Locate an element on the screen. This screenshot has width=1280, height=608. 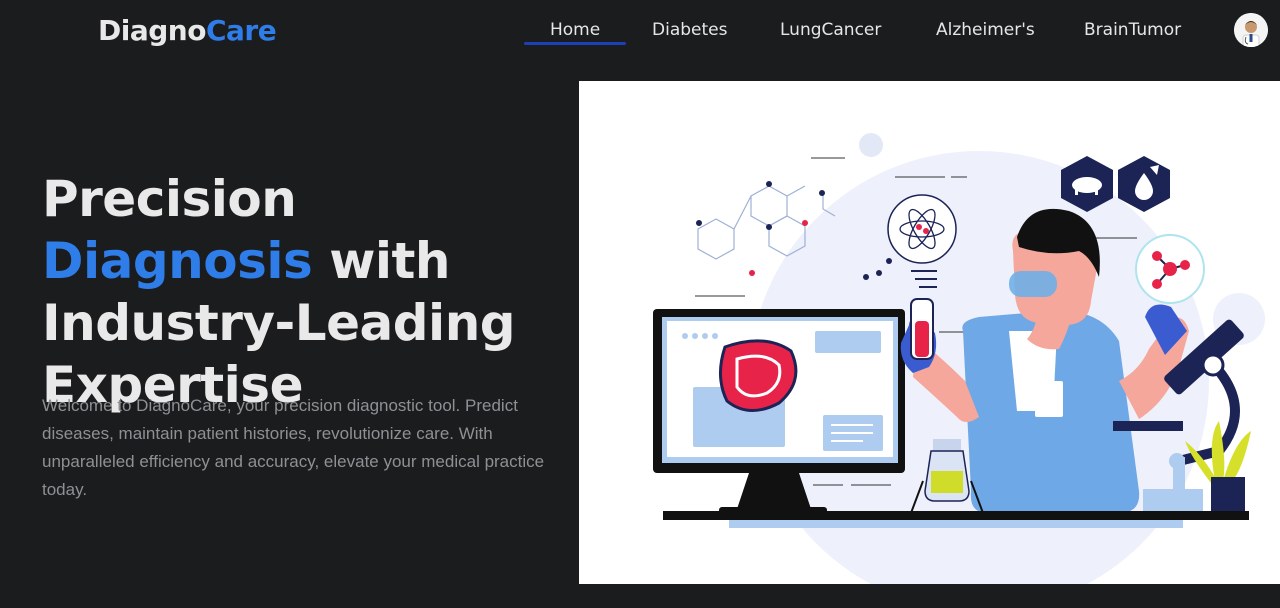
user-avatar is located at coordinates (1251, 30).